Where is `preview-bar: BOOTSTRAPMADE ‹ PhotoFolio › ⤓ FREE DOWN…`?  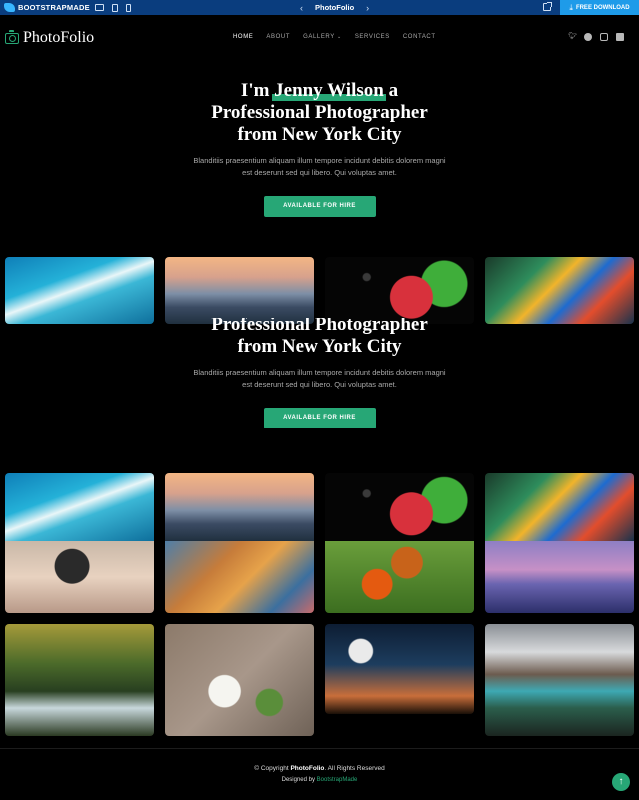 preview-bar: BOOTSTRAPMADE ‹ PhotoFolio › ⤓ FREE DOWN… is located at coordinates (319, 7).